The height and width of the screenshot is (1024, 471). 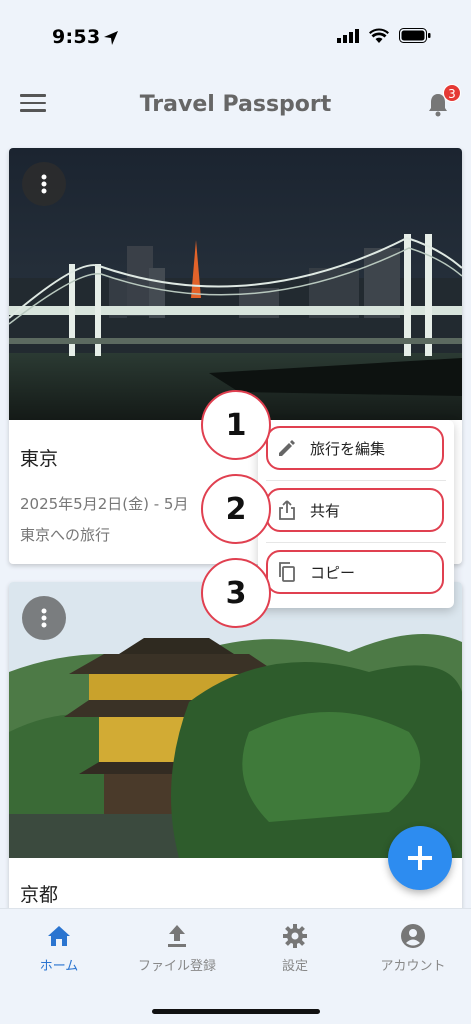 I want to click on nav-home: ホーム, so click(x=59, y=947).